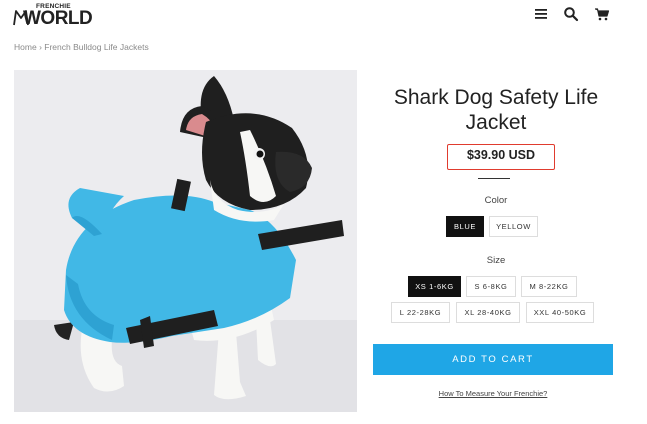 This screenshot has height=424, width=647. I want to click on breadcrumb: Home › French Bulldog Life Jackets, so click(81, 47).